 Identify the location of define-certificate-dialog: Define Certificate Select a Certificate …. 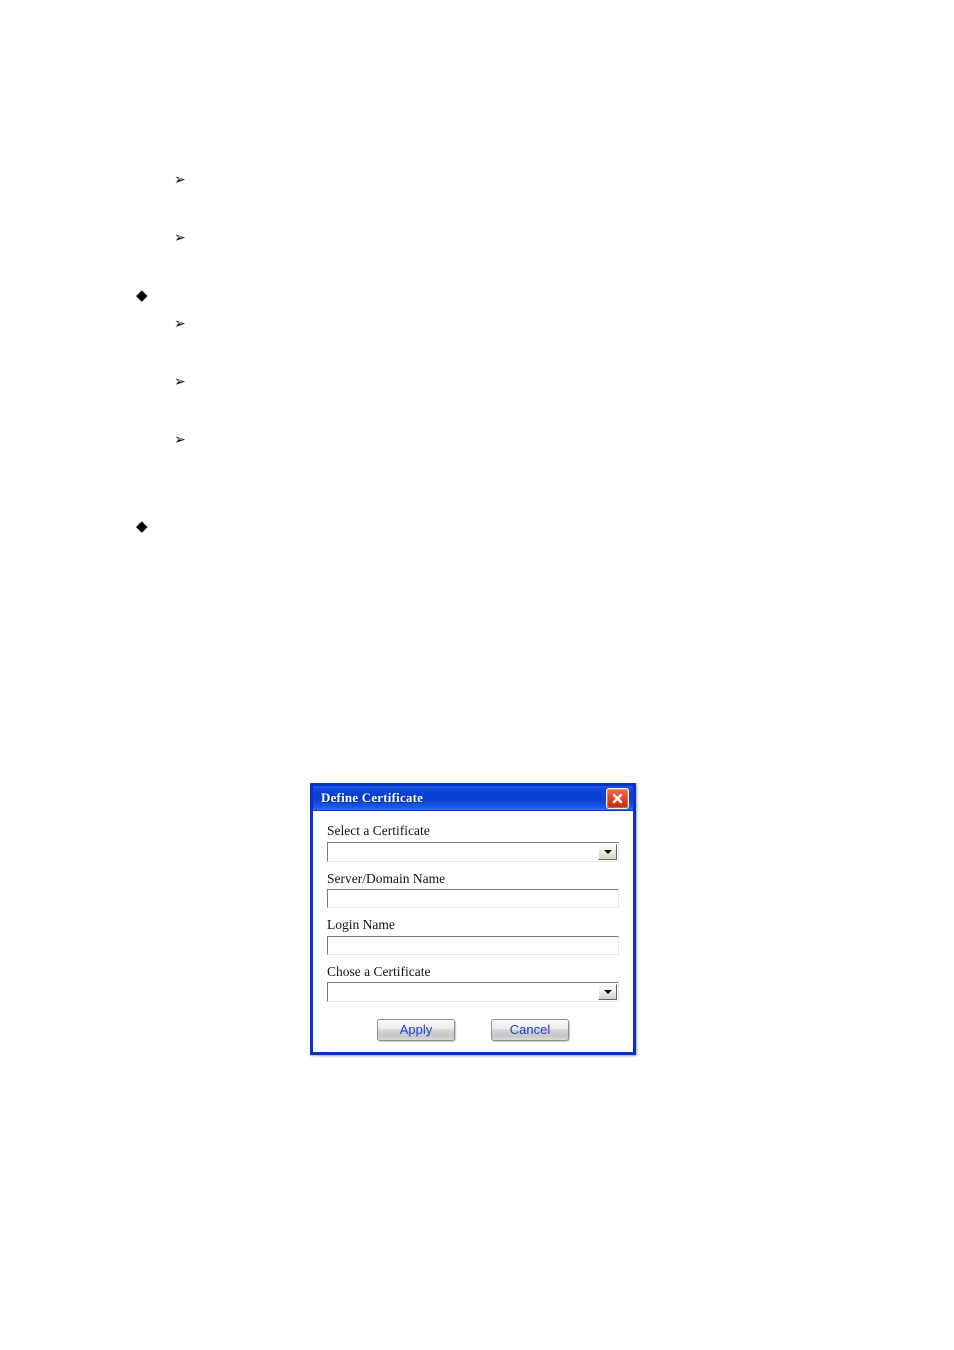
(473, 919).